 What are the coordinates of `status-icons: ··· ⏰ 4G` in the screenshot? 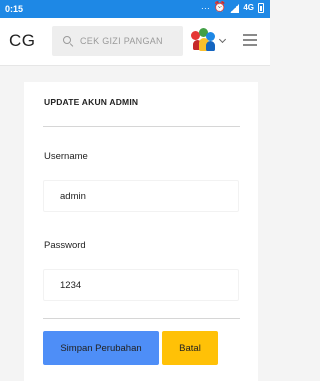 It's located at (232, 8).